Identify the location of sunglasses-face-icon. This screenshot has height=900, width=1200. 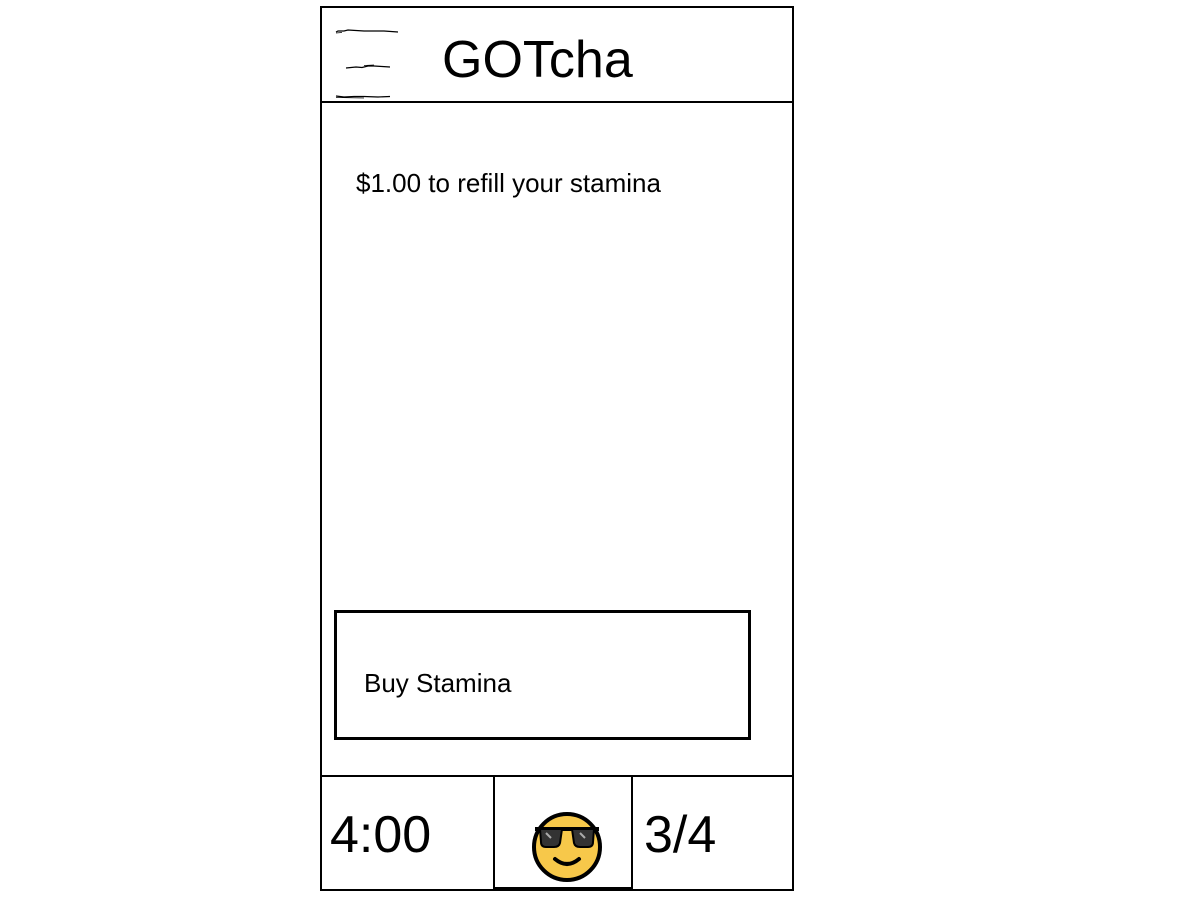
(567, 847).